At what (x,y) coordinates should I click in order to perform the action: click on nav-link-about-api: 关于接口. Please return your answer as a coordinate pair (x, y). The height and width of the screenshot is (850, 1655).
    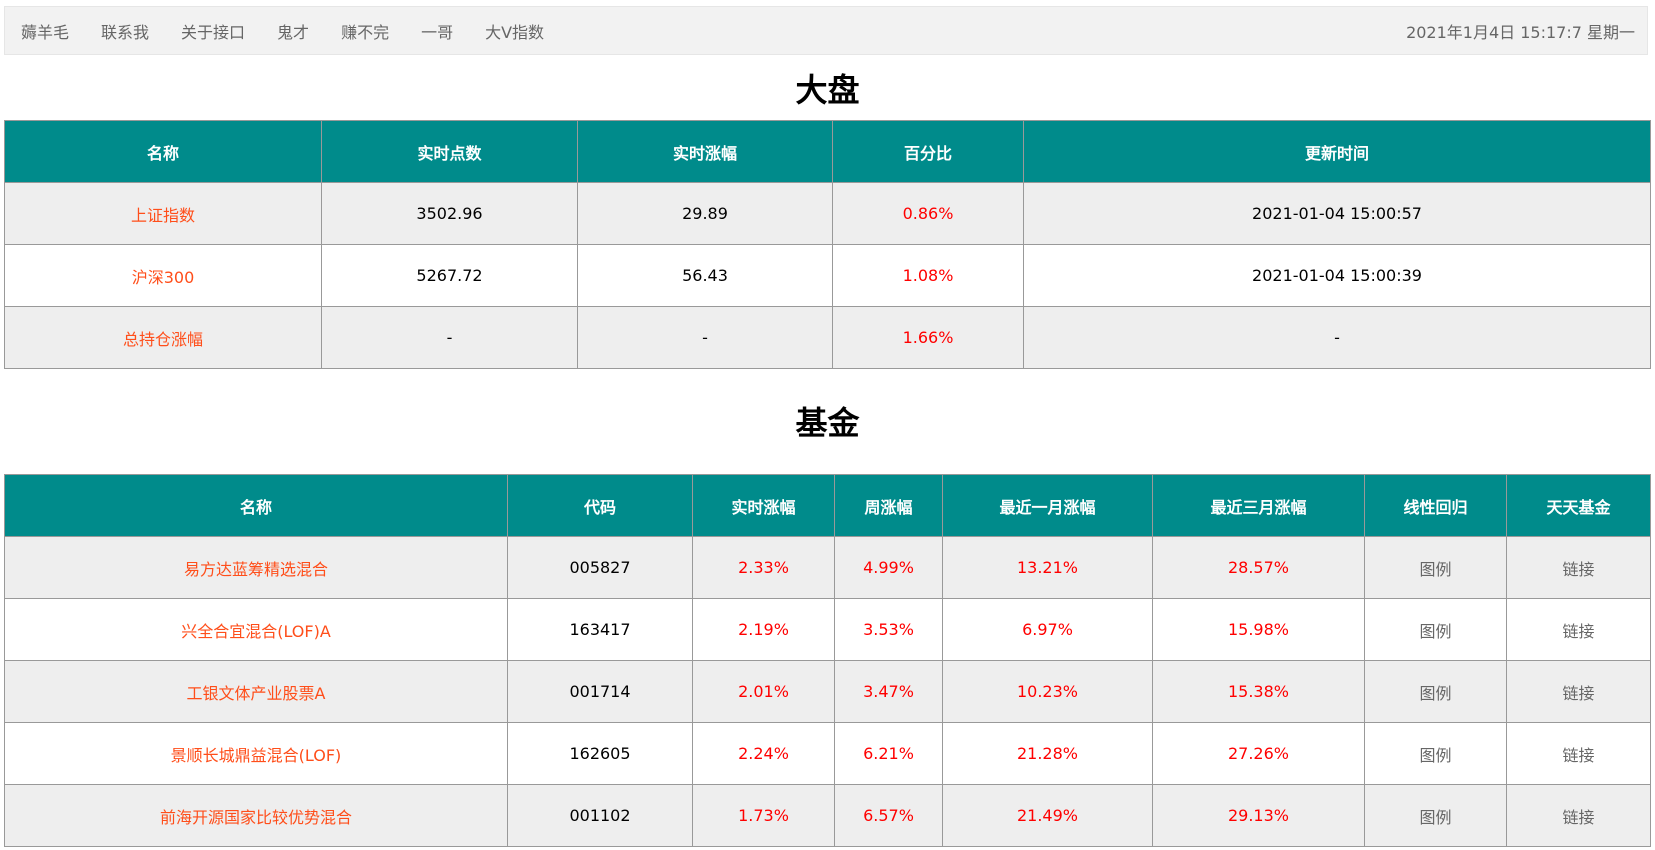
    Looking at the image, I should click on (213, 31).